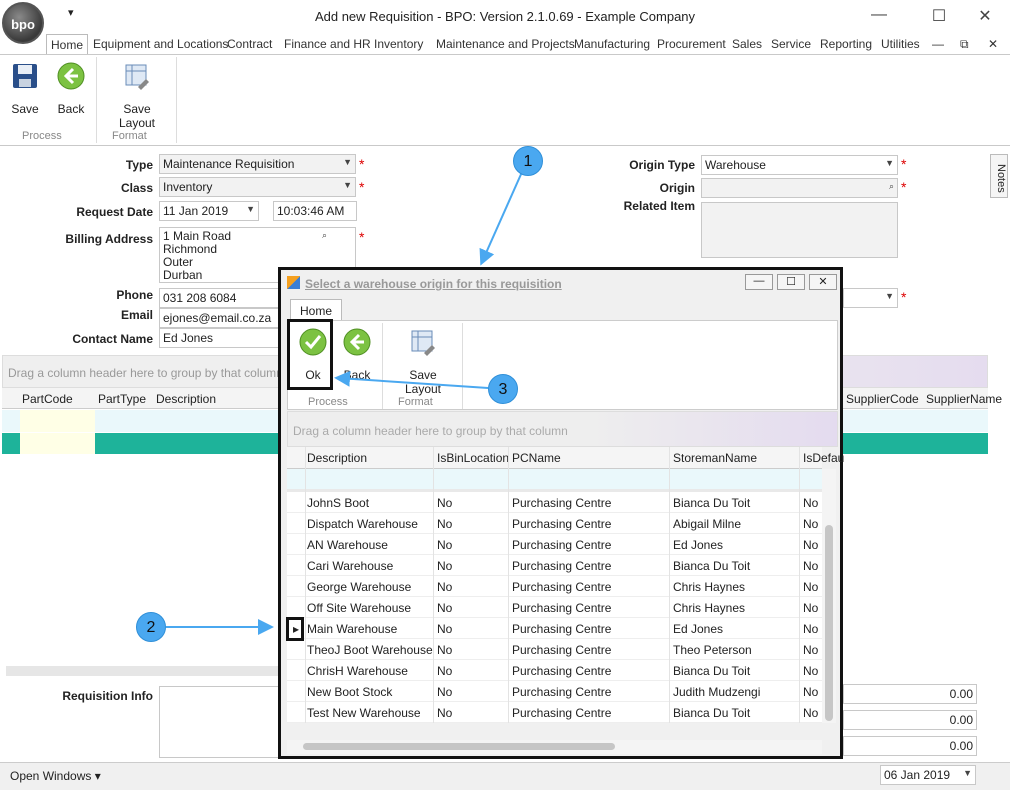 Image resolution: width=1010 pixels, height=790 pixels. Describe the element at coordinates (315, 211) in the screenshot. I see `request-time-spinner: 10:03:46 AM` at that location.